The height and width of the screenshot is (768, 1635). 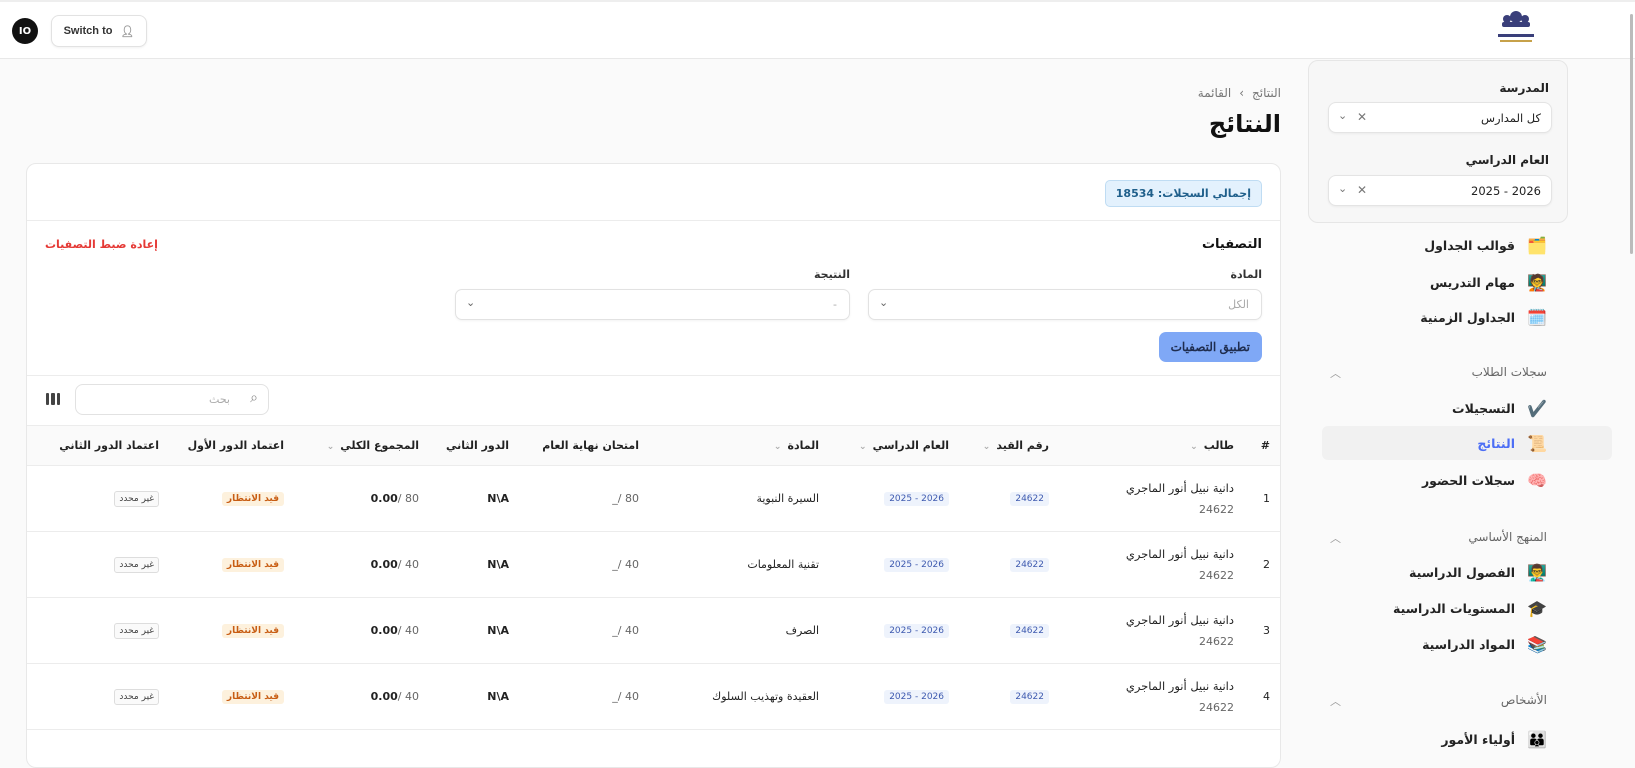 What do you see at coordinates (1524, 700) in the screenshot?
I see `section-people: الأشخاص` at bounding box center [1524, 700].